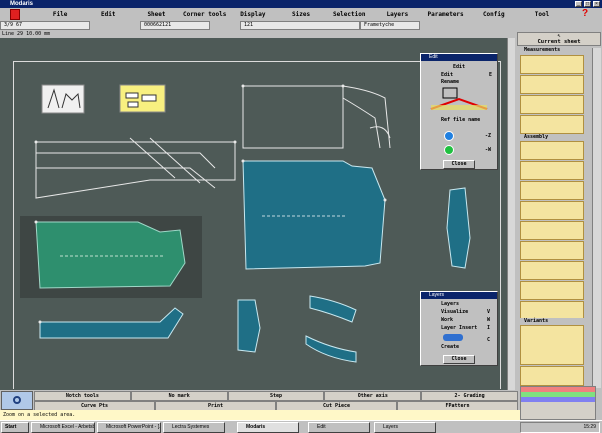 The width and height of the screenshot is (602, 433). What do you see at coordinates (194, 427) in the screenshot?
I see `taskbar-lectra: Lectra Systemes` at bounding box center [194, 427].